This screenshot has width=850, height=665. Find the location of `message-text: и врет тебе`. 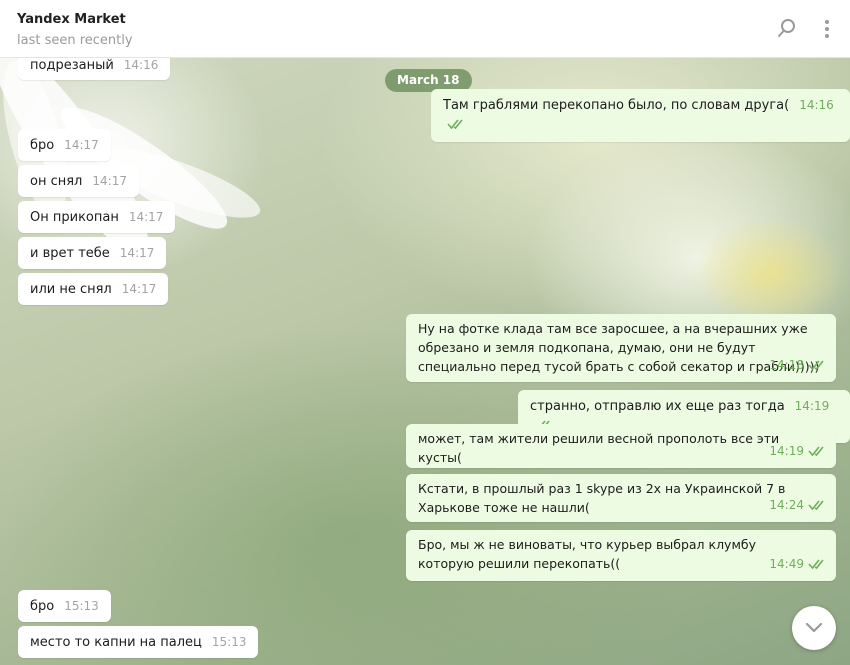

message-text: и врет тебе is located at coordinates (70, 253).